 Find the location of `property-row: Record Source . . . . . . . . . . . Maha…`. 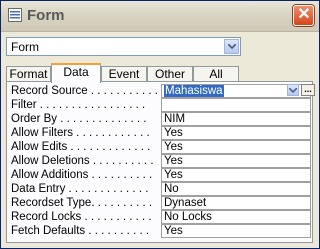

property-row: Record Source . . . . . . . . . . . Maha… is located at coordinates (163, 91).